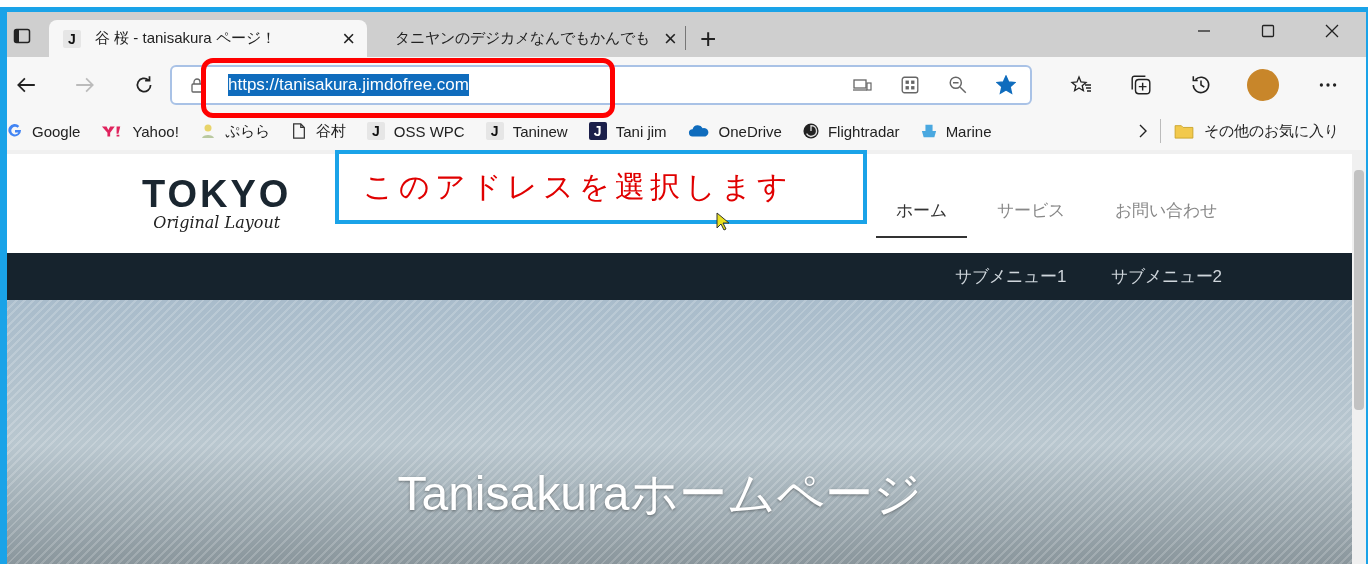 The width and height of the screenshot is (1368, 564). Describe the element at coordinates (348, 84) in the screenshot. I see `url-text: https://tanisakura.jimdofree.com` at that location.